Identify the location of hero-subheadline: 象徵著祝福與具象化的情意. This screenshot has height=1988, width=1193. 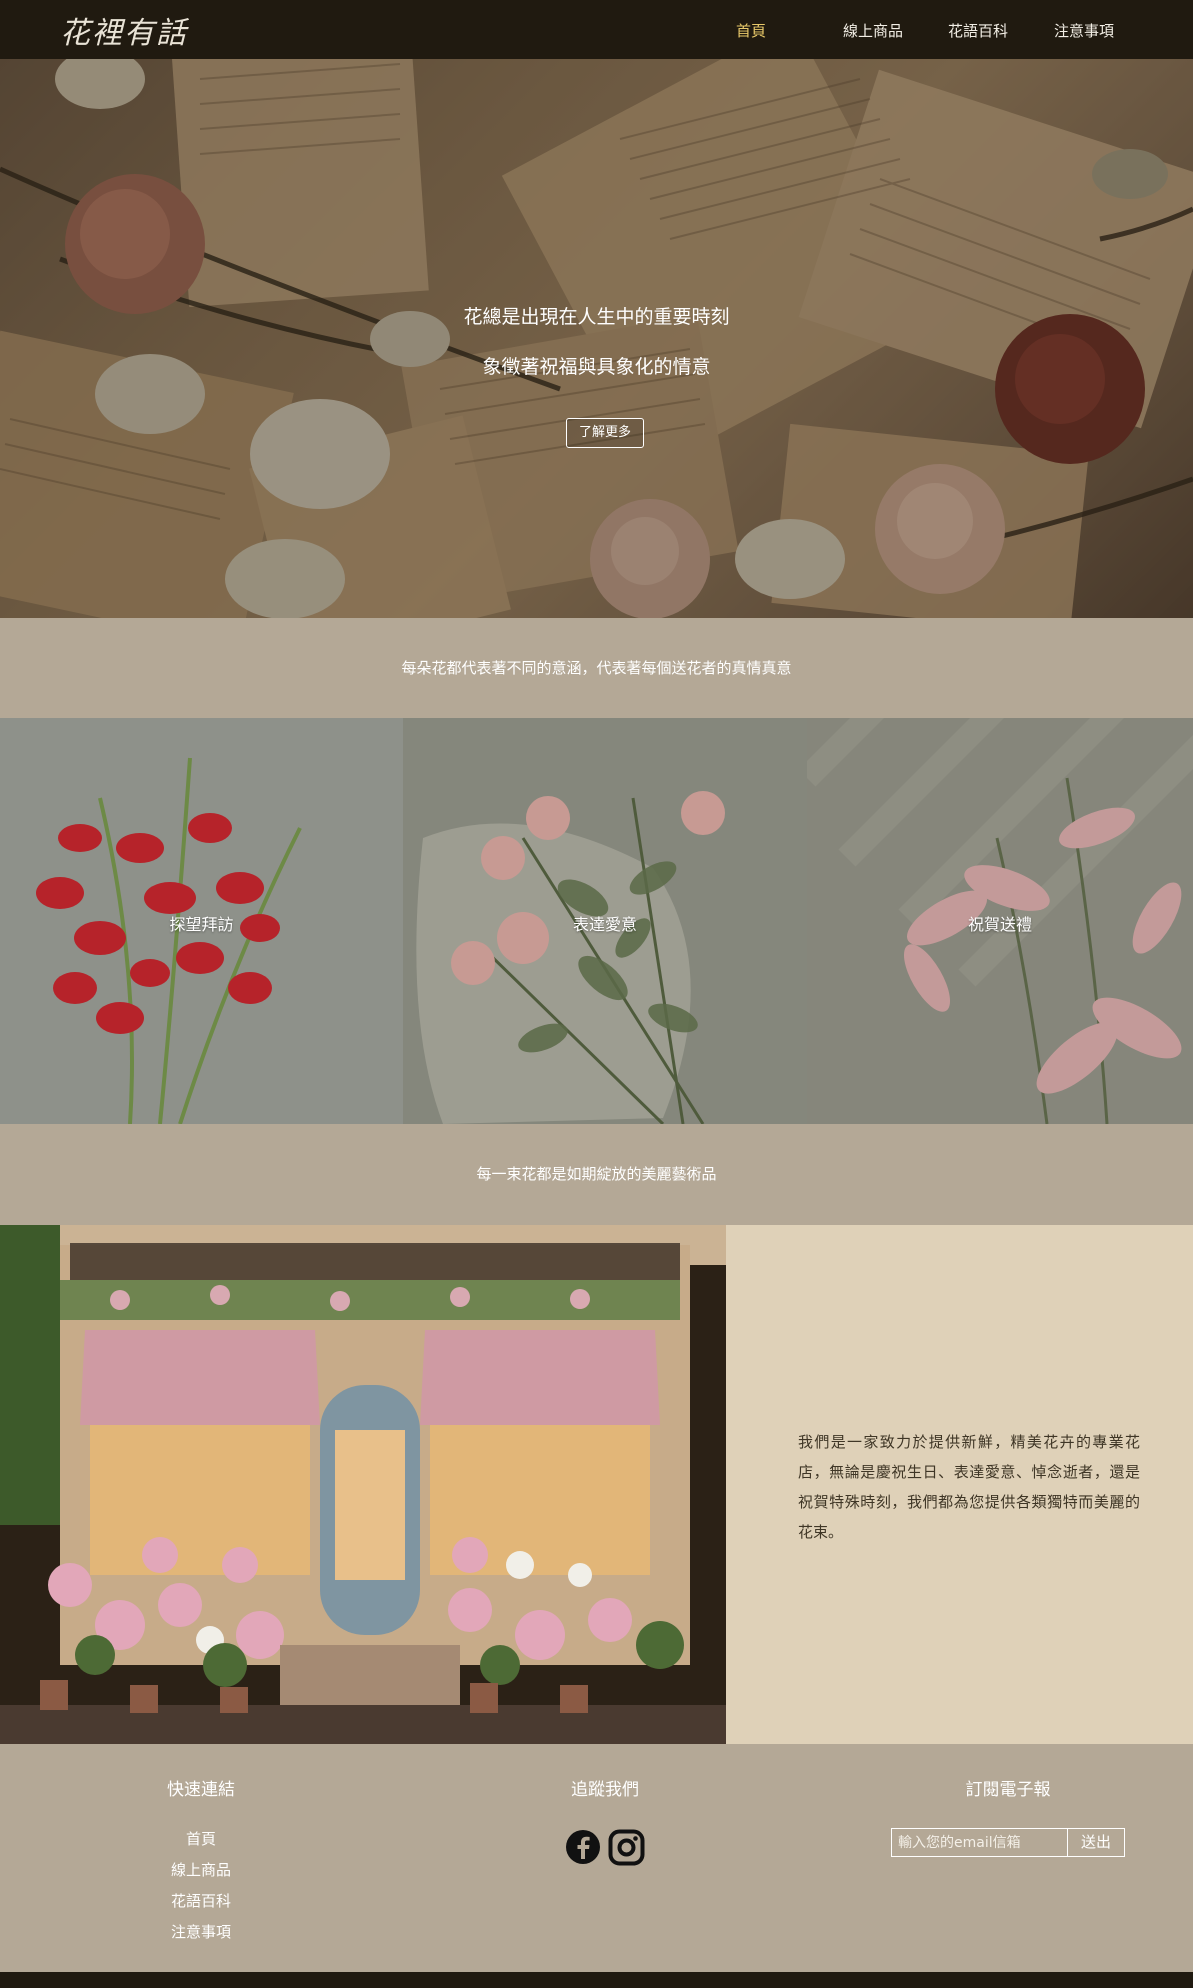
(596, 367).